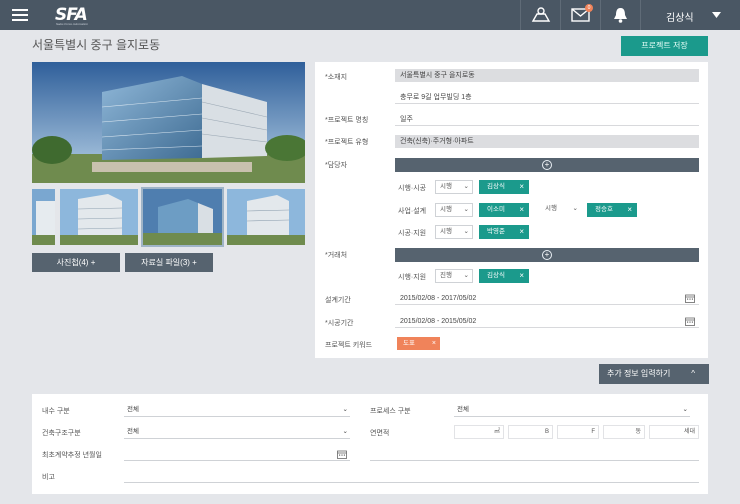  What do you see at coordinates (547, 141) in the screenshot?
I see `project-type-field: 건축(신축)·주거형·아파트` at bounding box center [547, 141].